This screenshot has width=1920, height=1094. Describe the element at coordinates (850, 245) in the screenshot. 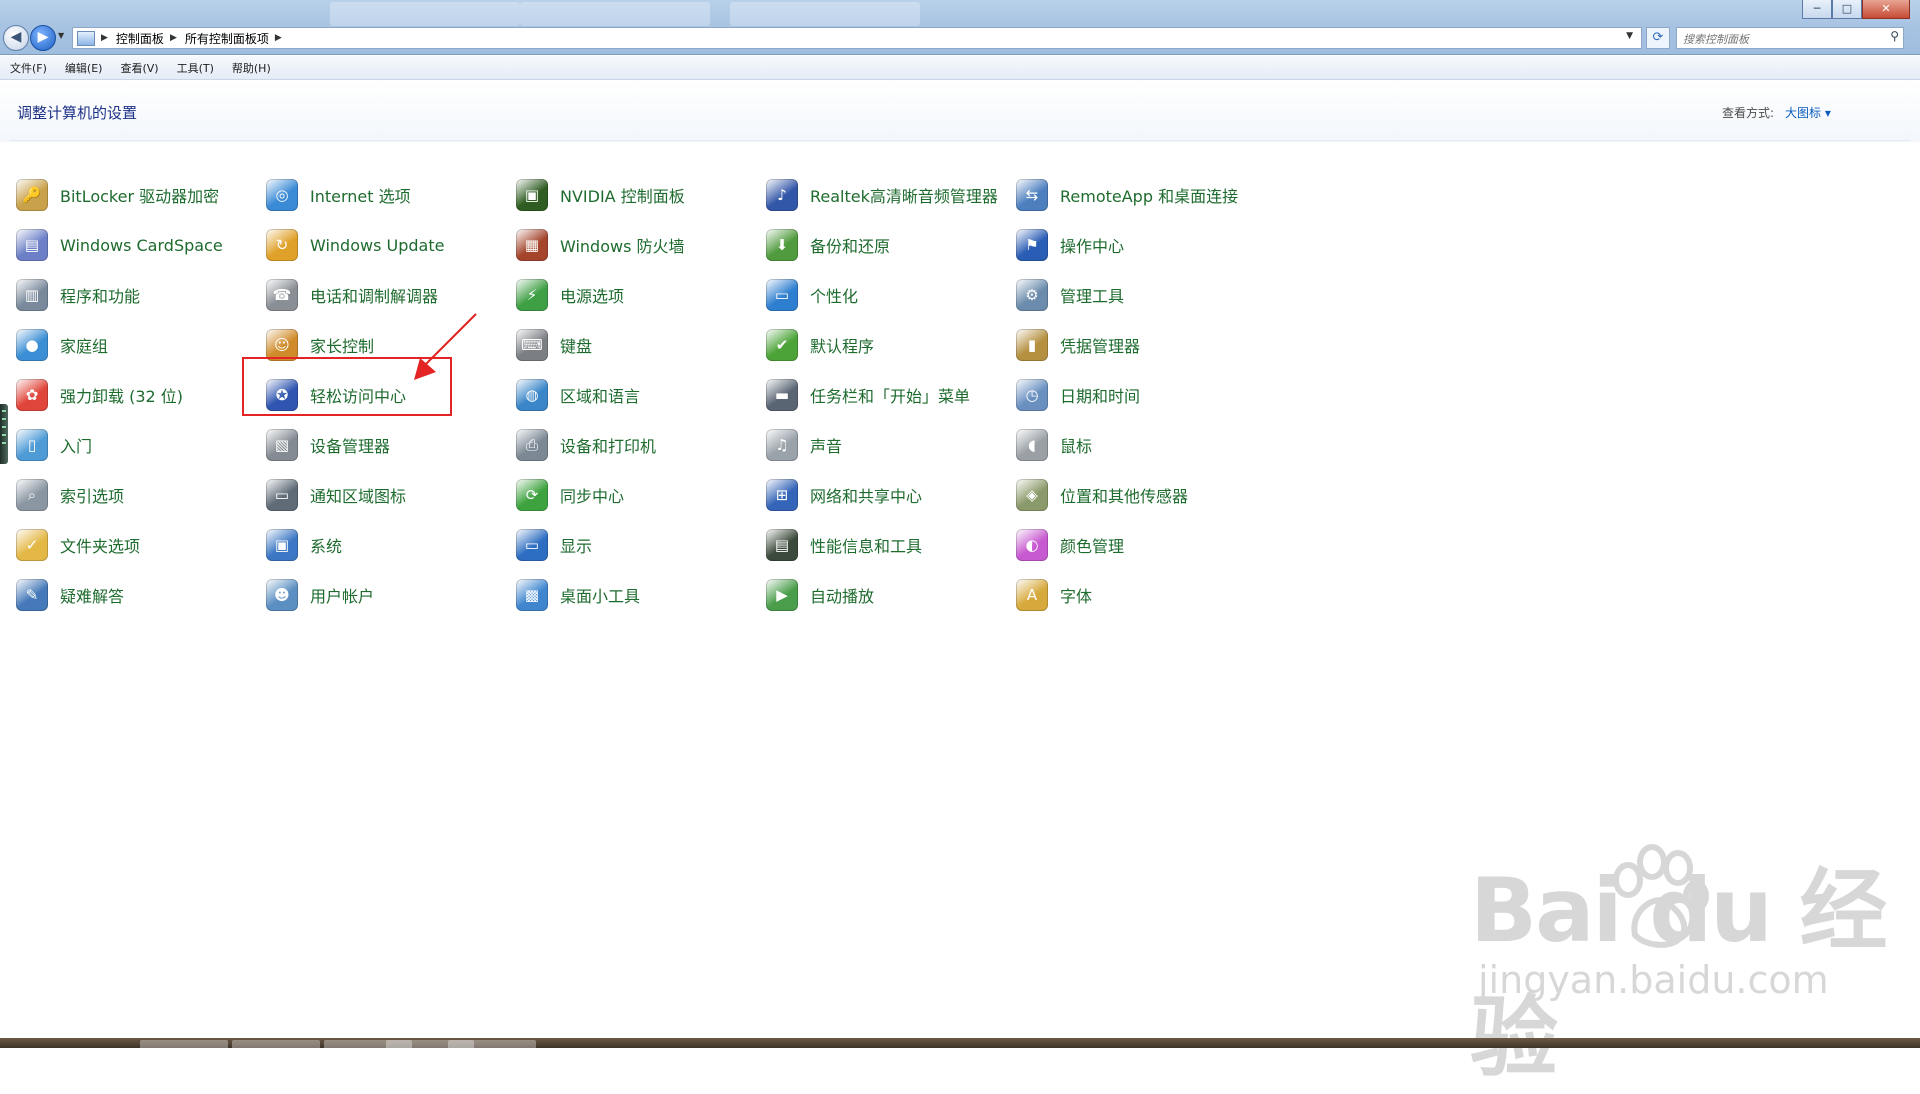

I see `cp-item-label: 备份和还原` at that location.